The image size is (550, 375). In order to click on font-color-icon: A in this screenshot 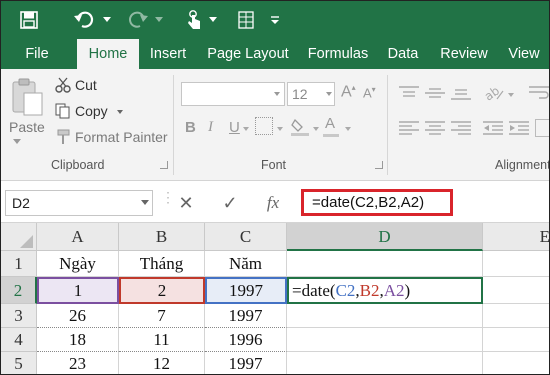, I will do `click(330, 123)`.